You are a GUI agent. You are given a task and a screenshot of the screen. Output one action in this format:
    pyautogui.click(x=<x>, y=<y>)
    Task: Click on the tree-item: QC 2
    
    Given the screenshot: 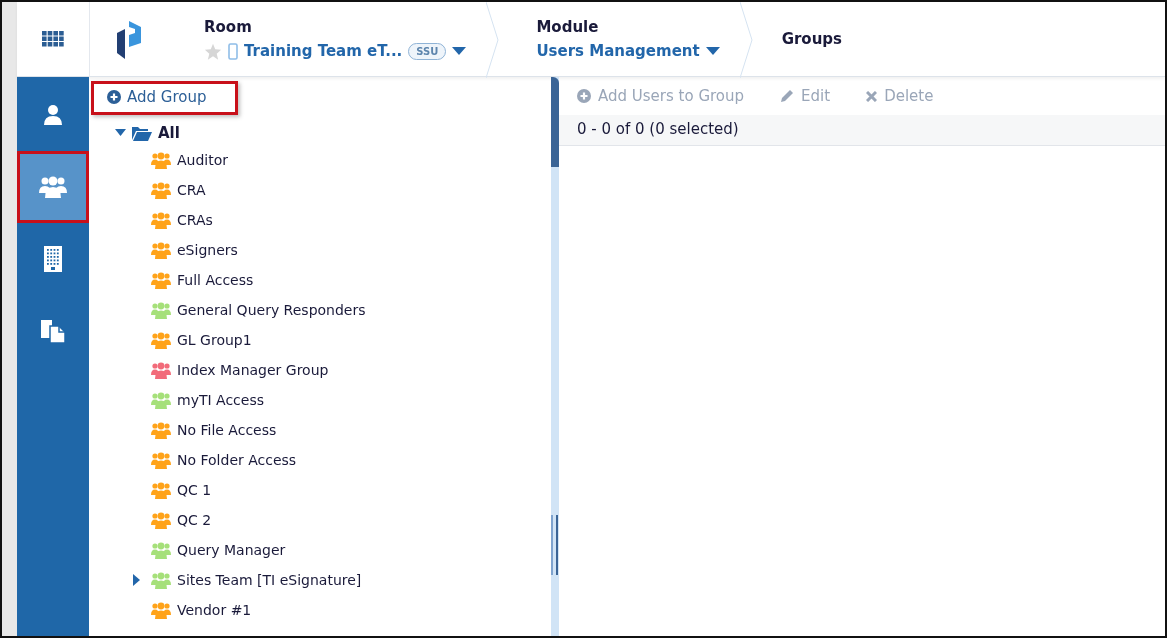 What is the action you would take?
    pyautogui.click(x=194, y=520)
    